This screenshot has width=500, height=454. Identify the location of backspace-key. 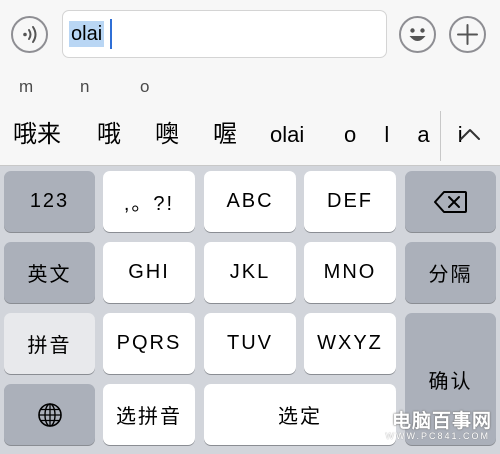
(450, 201).